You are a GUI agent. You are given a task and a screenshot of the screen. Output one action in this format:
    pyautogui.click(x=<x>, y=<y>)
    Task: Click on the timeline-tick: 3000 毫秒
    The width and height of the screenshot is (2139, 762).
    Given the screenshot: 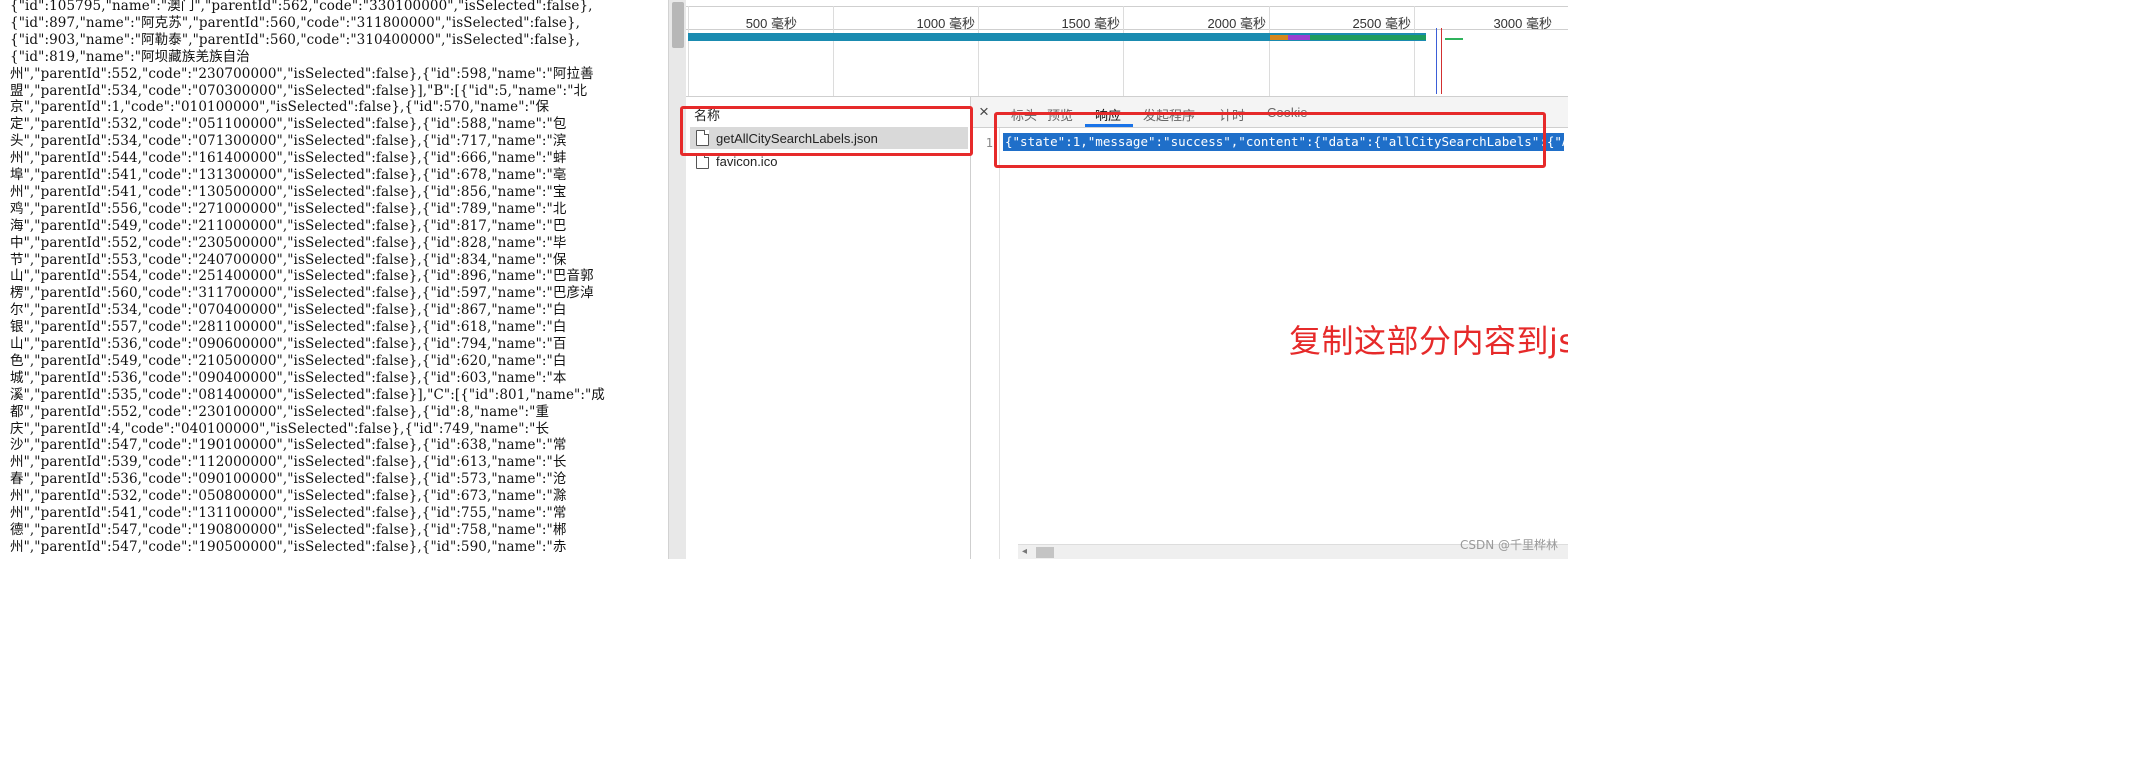 What is the action you would take?
    pyautogui.click(x=1522, y=23)
    